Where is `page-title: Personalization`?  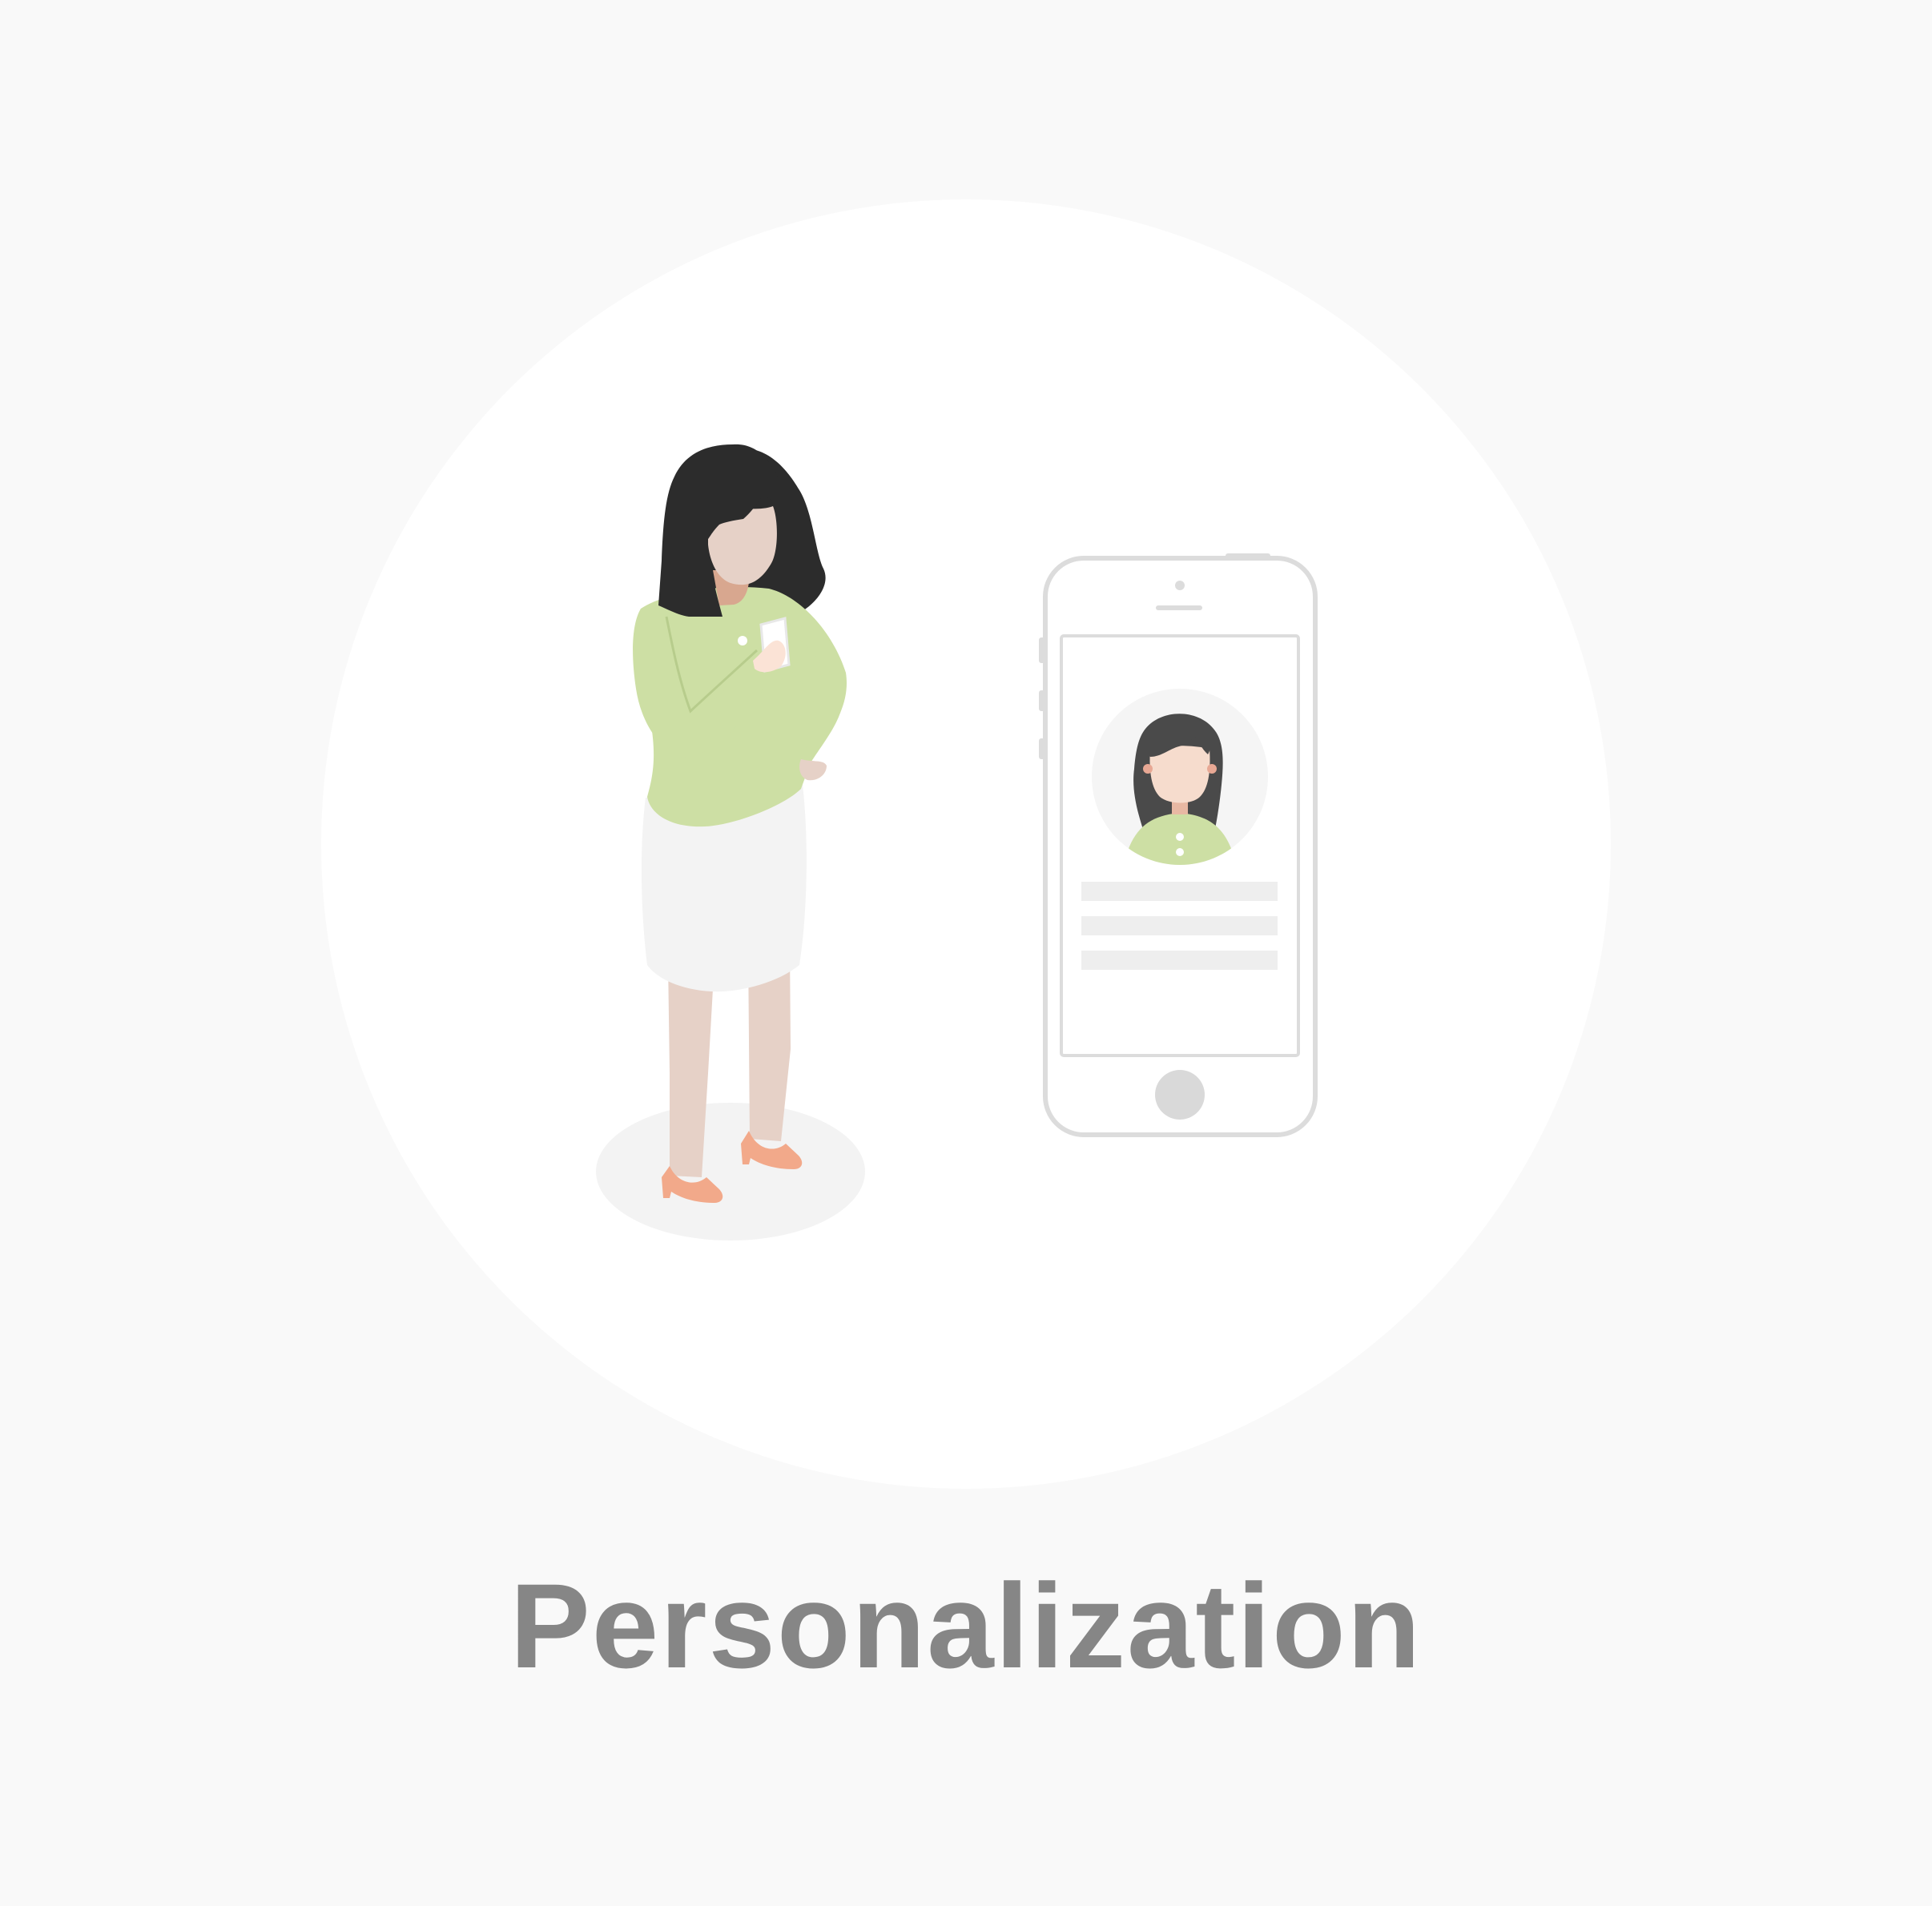 page-title: Personalization is located at coordinates (966, 1626).